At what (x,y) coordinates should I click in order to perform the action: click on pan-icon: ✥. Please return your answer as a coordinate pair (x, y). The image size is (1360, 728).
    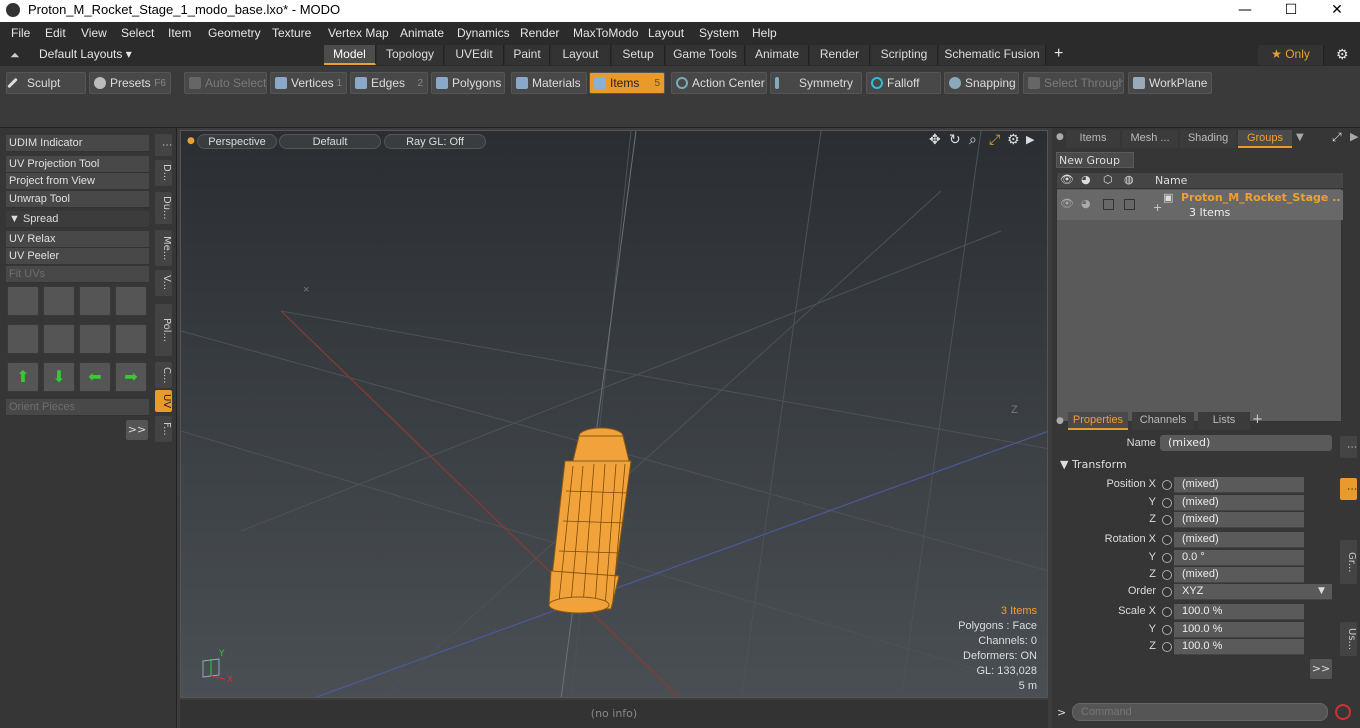
    Looking at the image, I should click on (935, 140).